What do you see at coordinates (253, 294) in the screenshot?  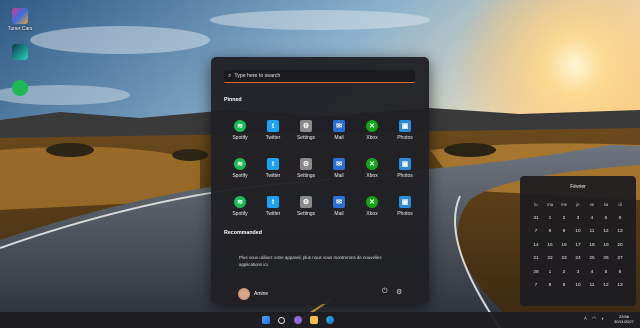 I see `user-account-button: Amine` at bounding box center [253, 294].